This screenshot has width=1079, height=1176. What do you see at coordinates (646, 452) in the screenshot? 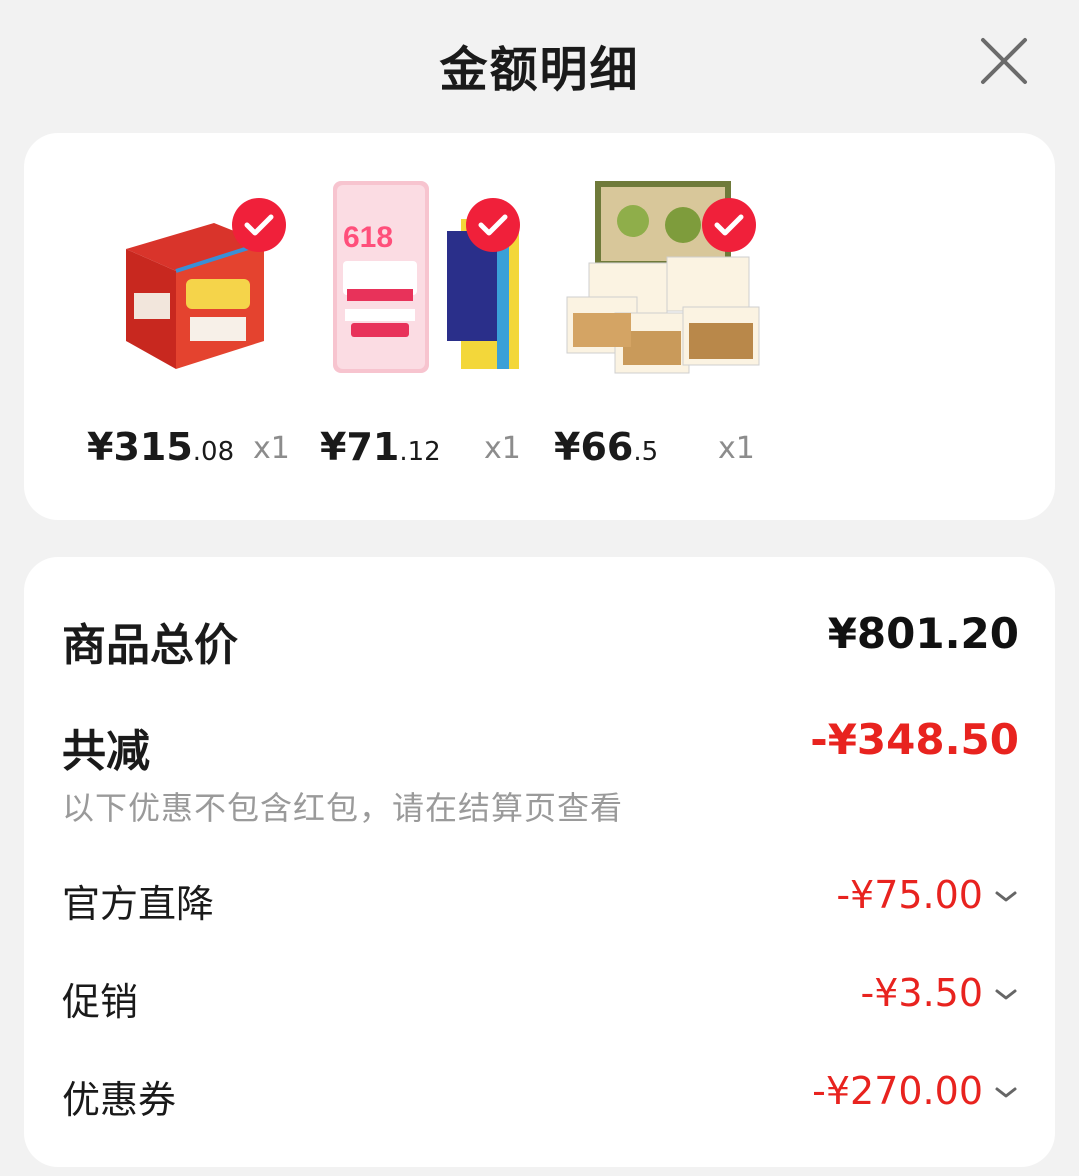
I see `price-decimal: .5` at bounding box center [646, 452].